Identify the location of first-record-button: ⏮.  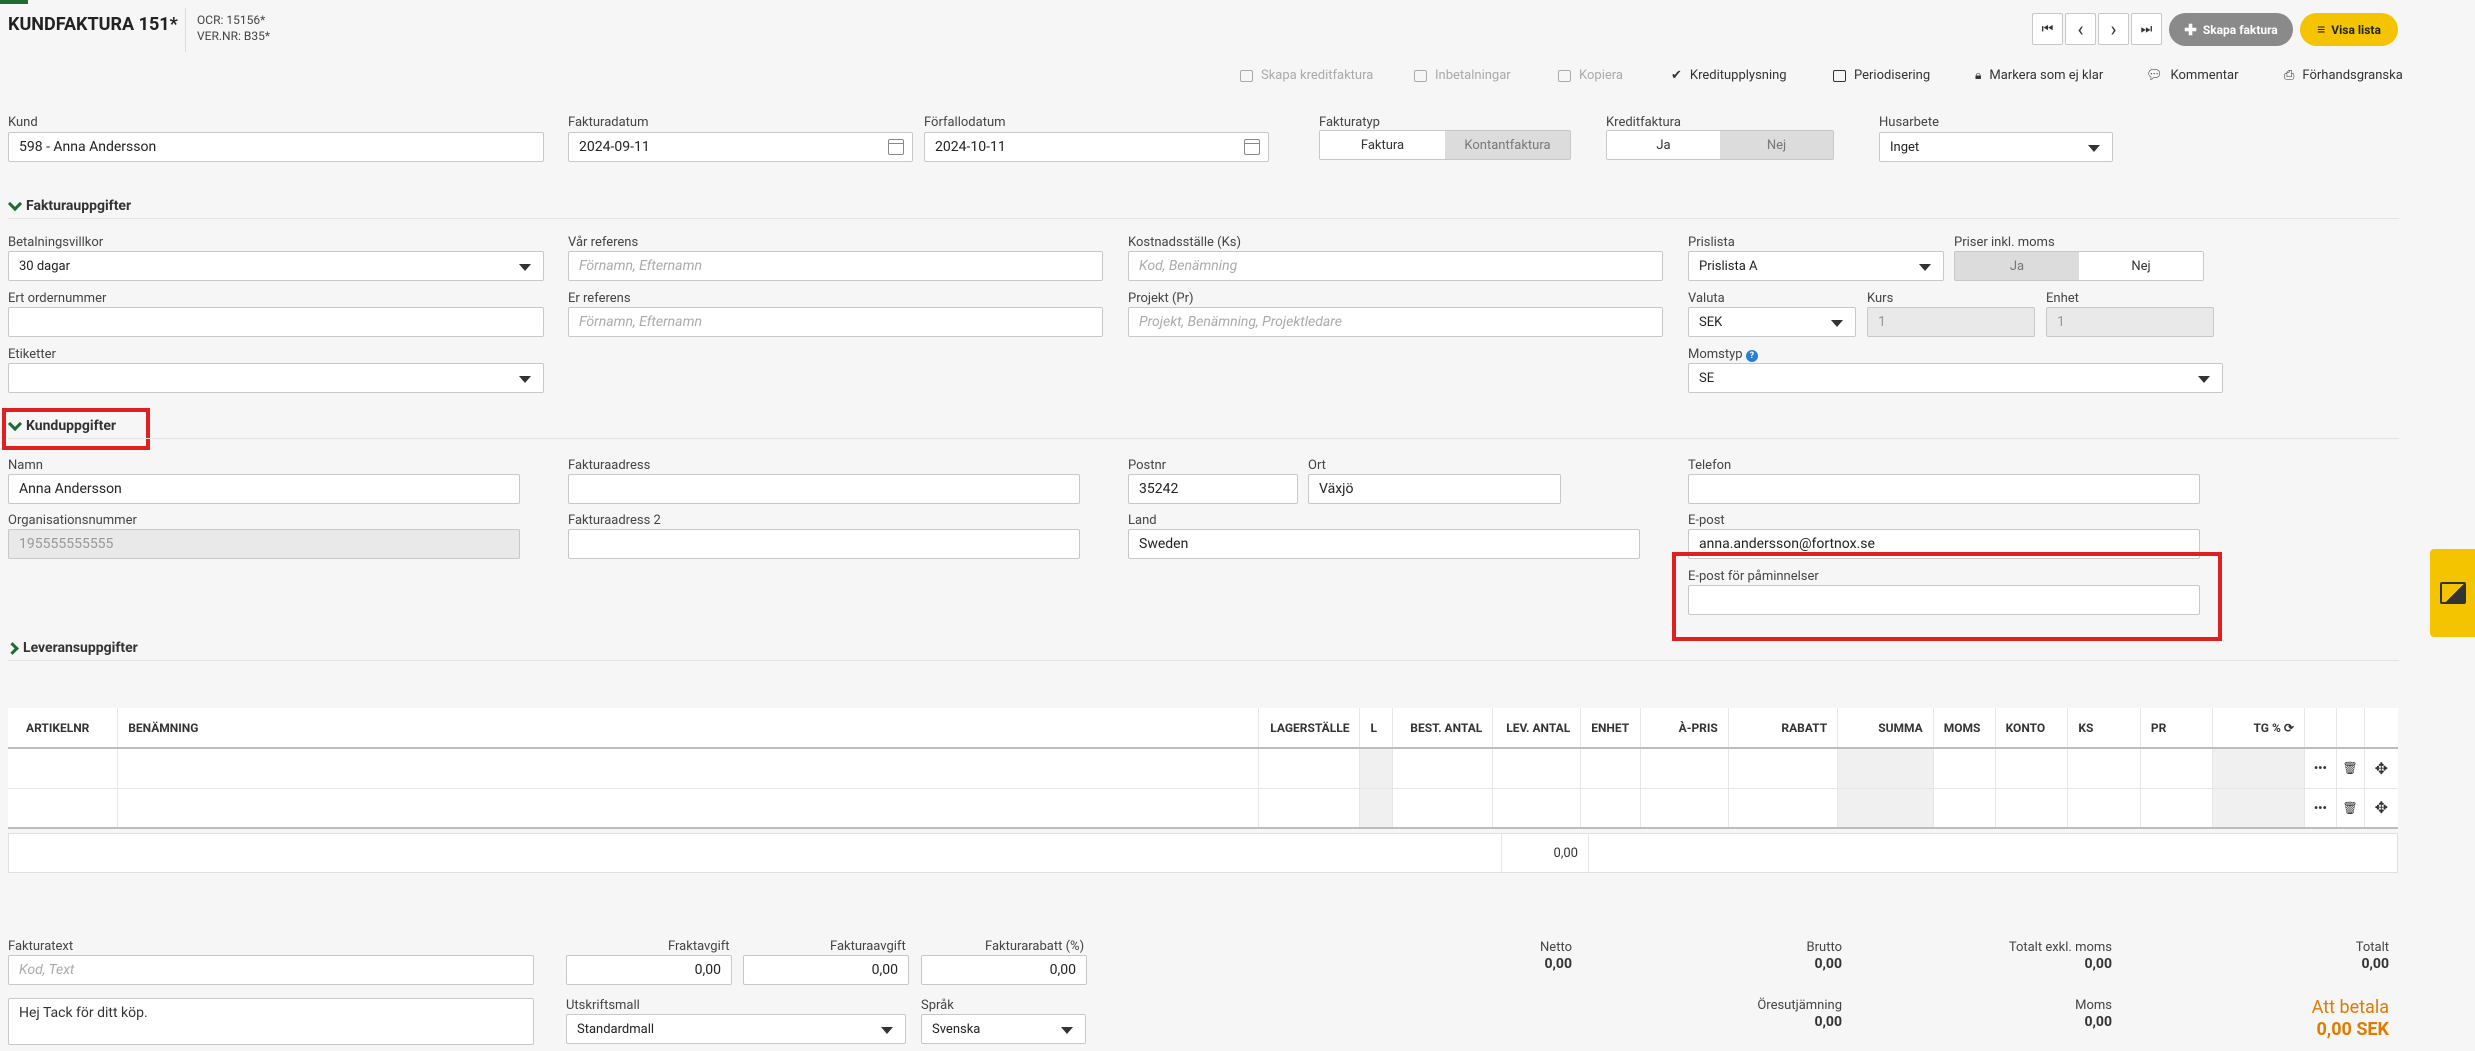
(2047, 29).